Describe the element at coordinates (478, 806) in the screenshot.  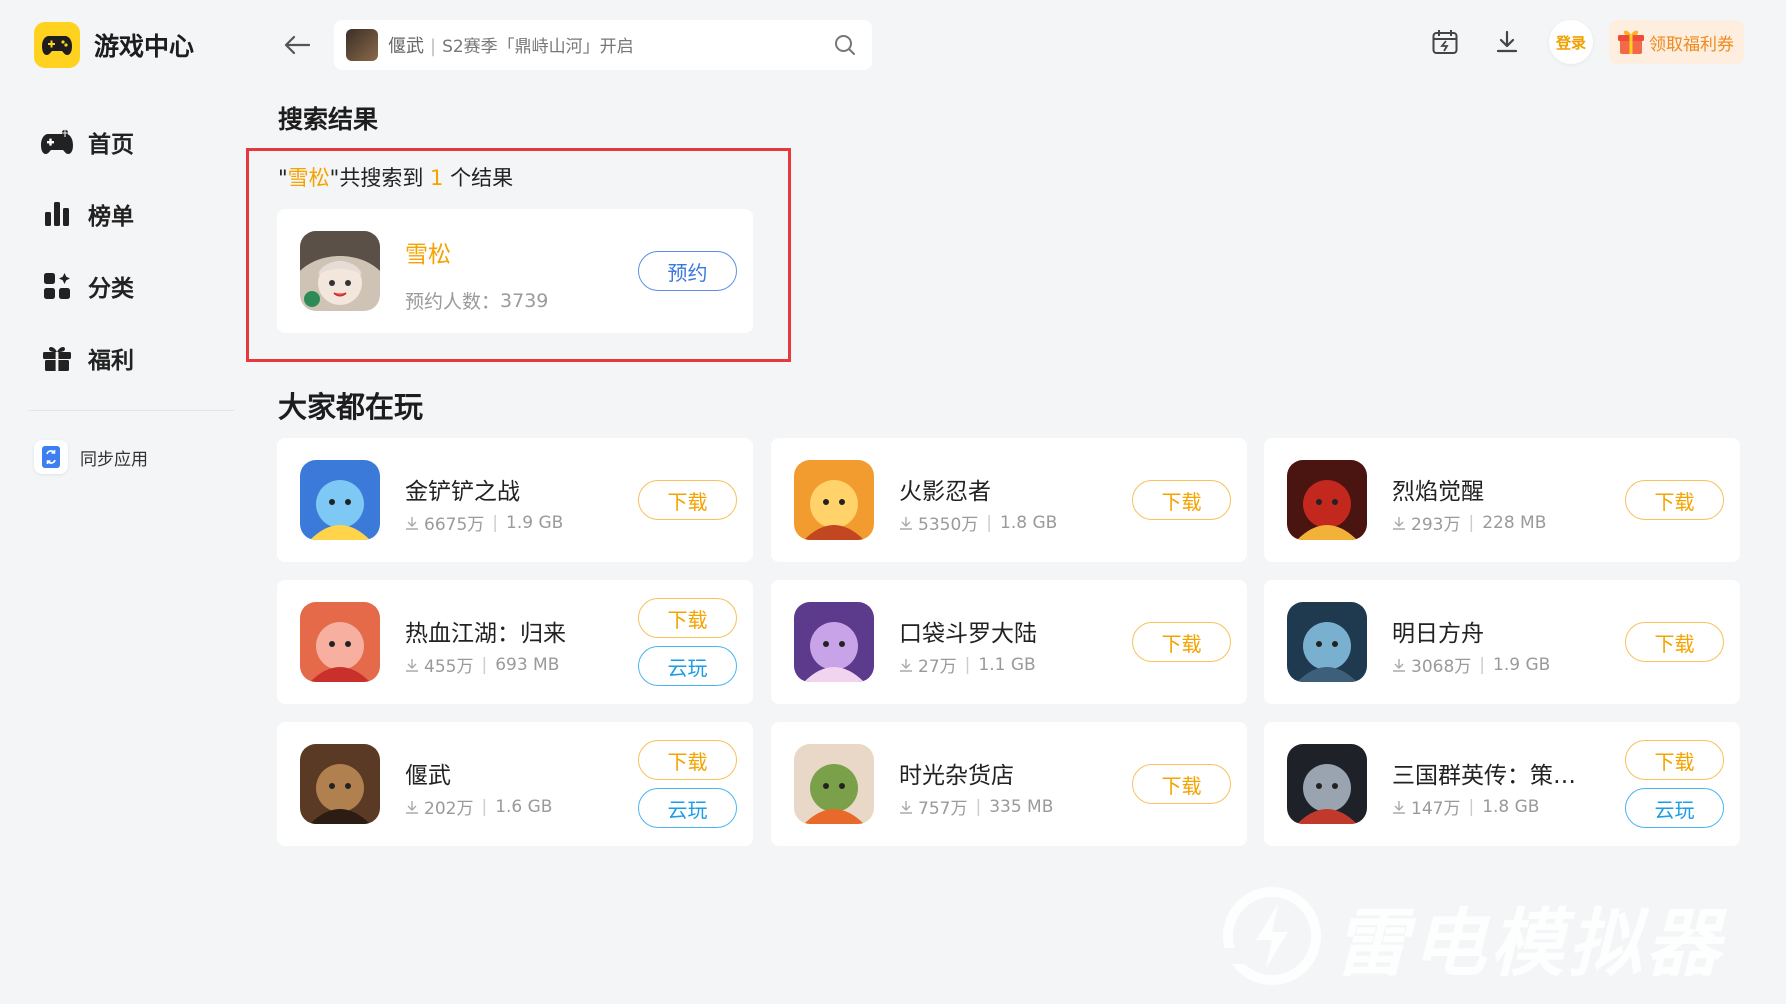
I see `game-meta: 202万 | 1.6 GB` at that location.